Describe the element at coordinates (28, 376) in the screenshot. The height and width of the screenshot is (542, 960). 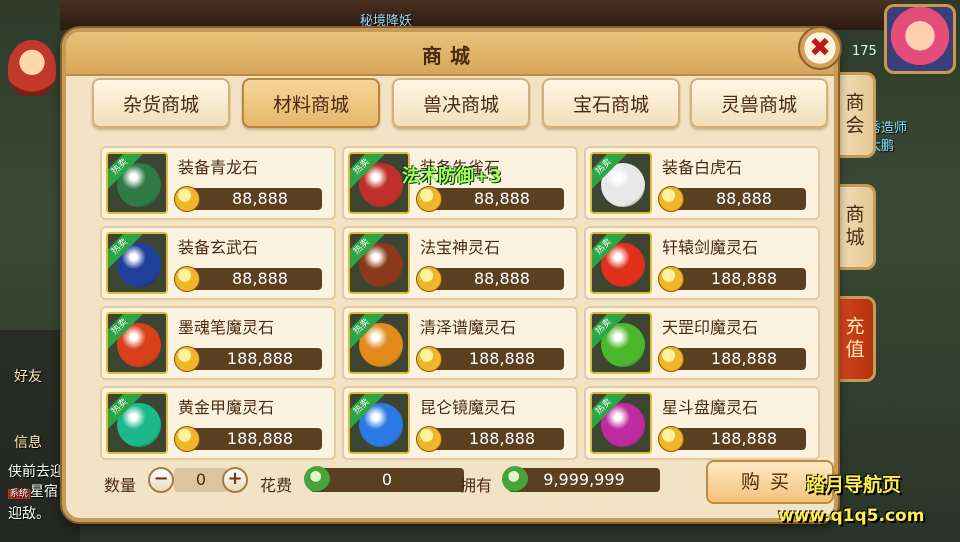
I see `friends-button: 好友` at that location.